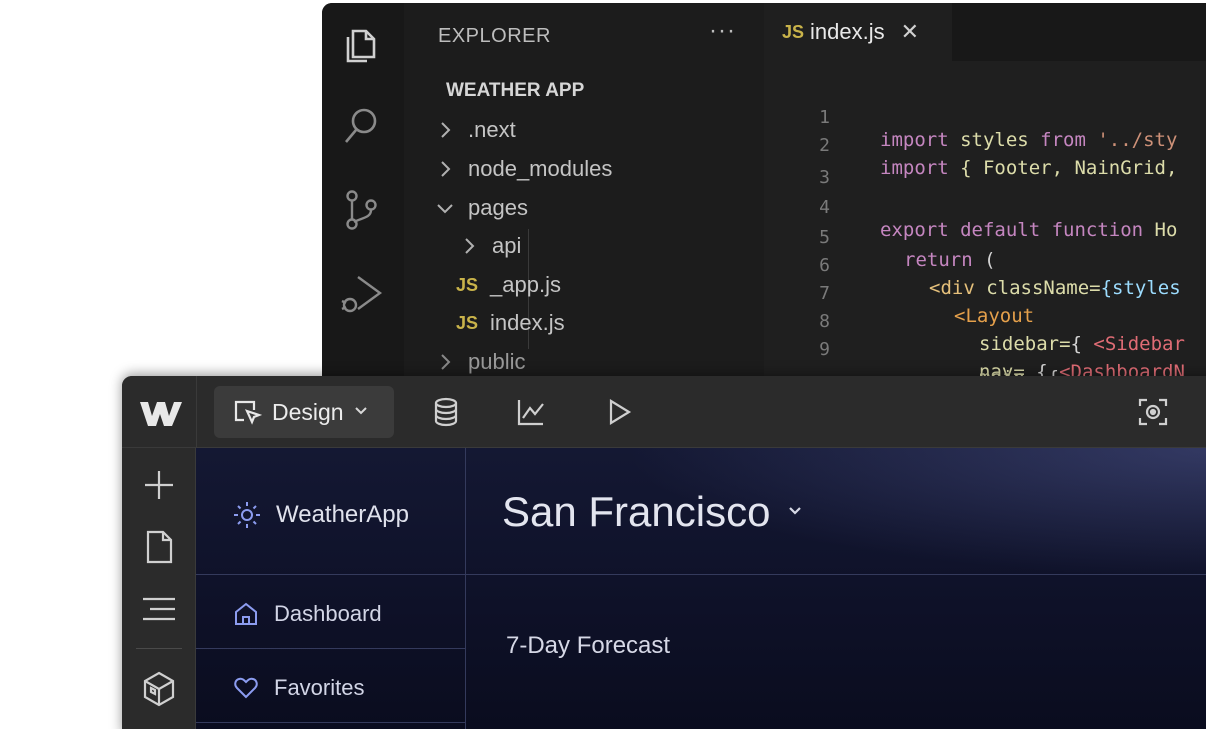 This screenshot has width=1206, height=729. What do you see at coordinates (248, 412) in the screenshot?
I see `cursor-select-icon` at bounding box center [248, 412].